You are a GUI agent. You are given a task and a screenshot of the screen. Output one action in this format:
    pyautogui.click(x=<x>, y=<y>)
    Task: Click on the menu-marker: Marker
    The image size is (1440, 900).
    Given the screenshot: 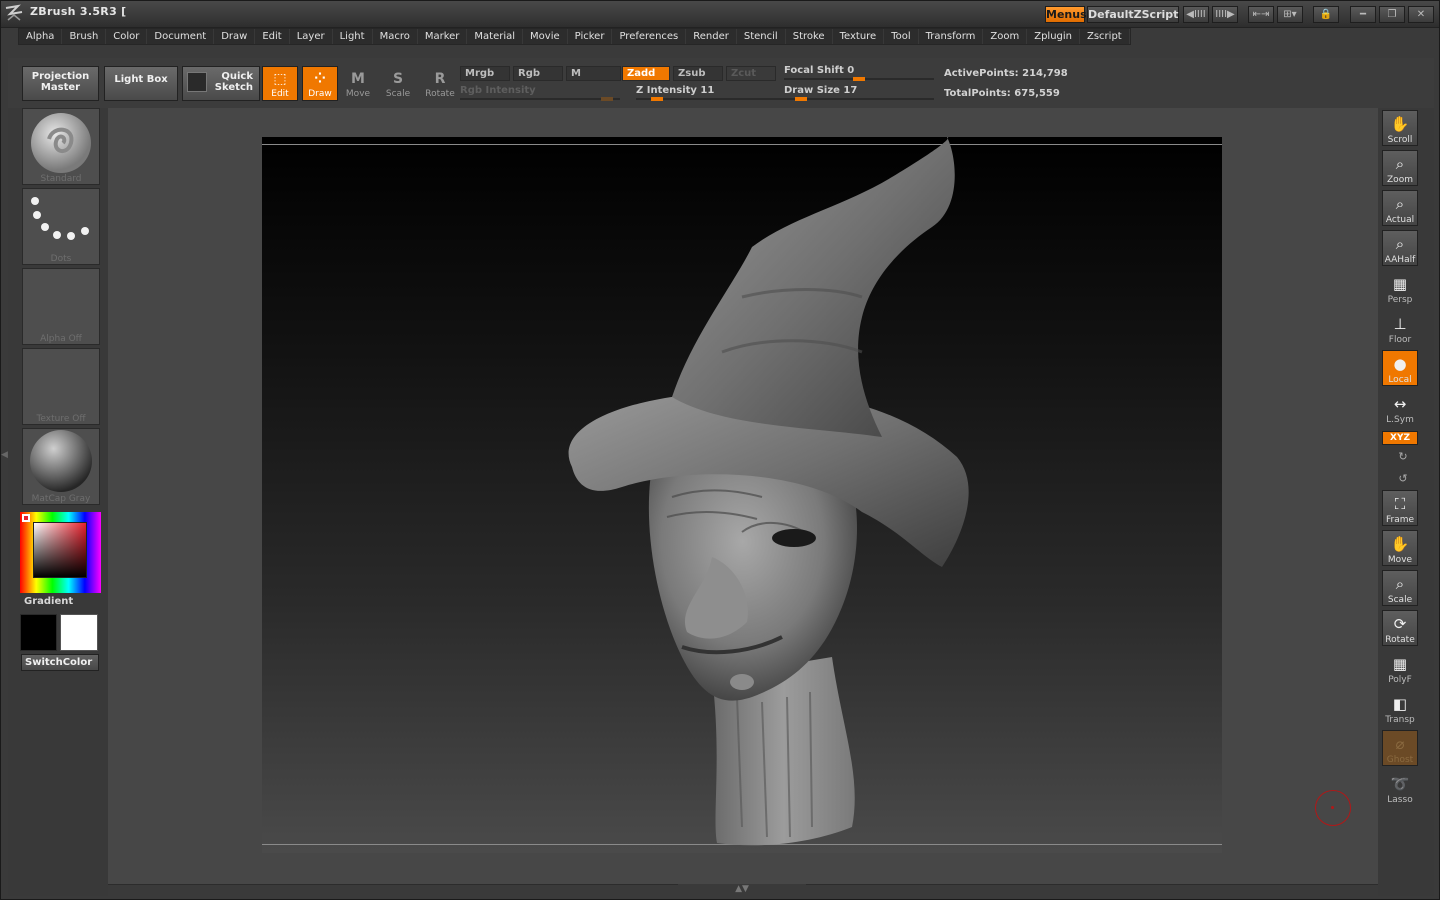 What is the action you would take?
    pyautogui.click(x=443, y=36)
    